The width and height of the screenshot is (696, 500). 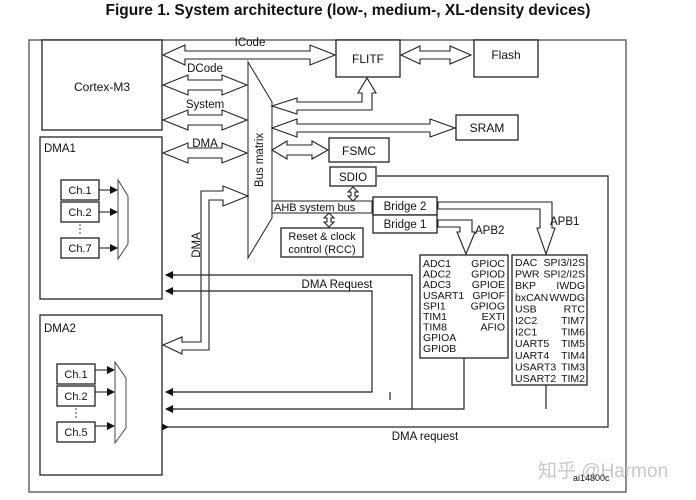 I want to click on apb1-peripheral-wwdg: WWDG, so click(x=567, y=298).